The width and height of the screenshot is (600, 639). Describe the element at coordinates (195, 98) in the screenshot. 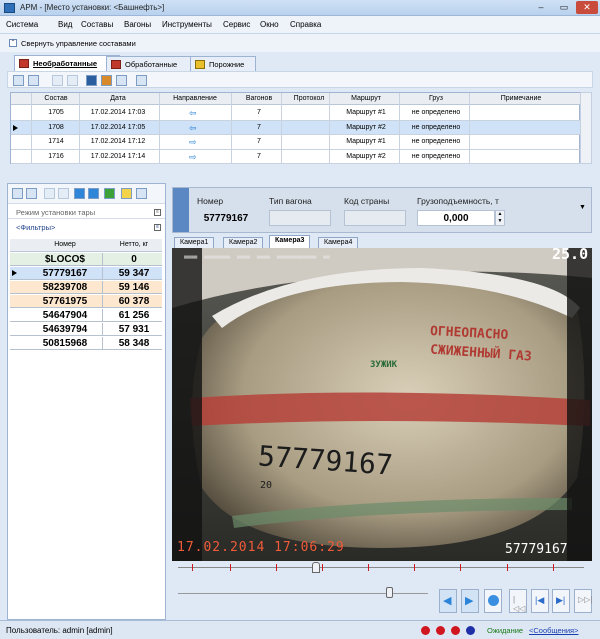

I see `col-direction: Направление` at that location.